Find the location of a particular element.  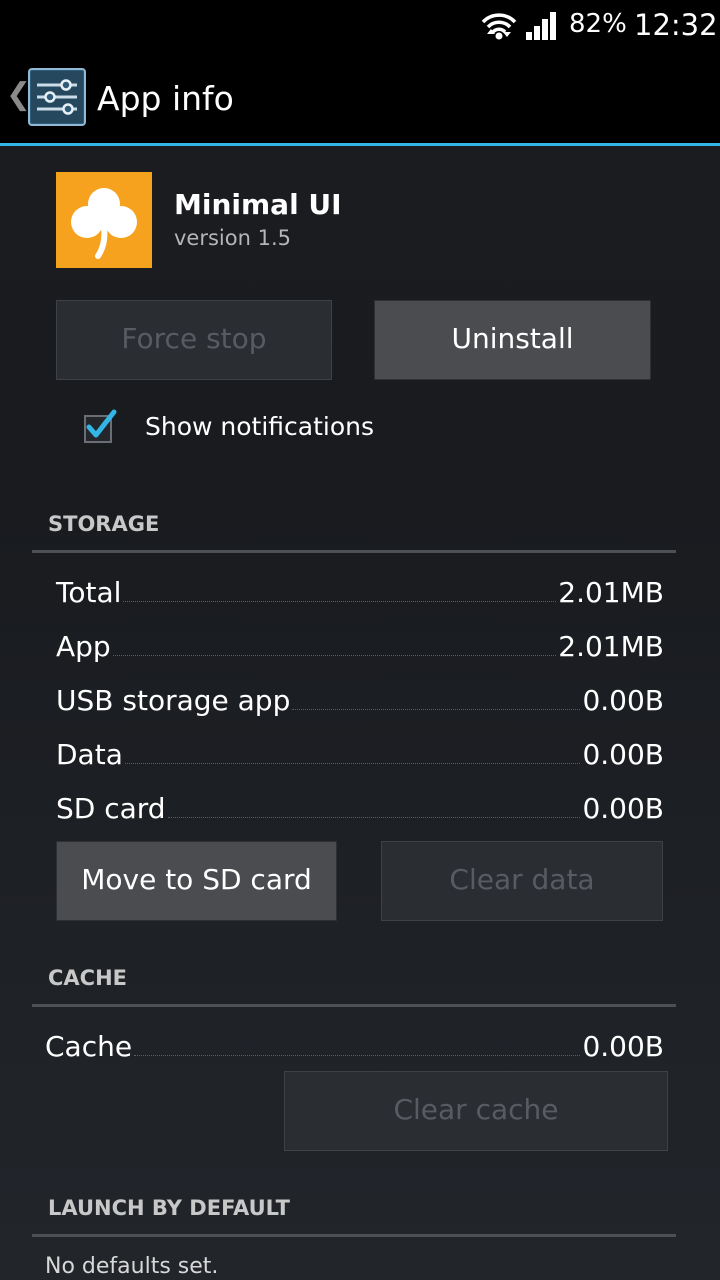

cache-value: 0.00B is located at coordinates (623, 1046).